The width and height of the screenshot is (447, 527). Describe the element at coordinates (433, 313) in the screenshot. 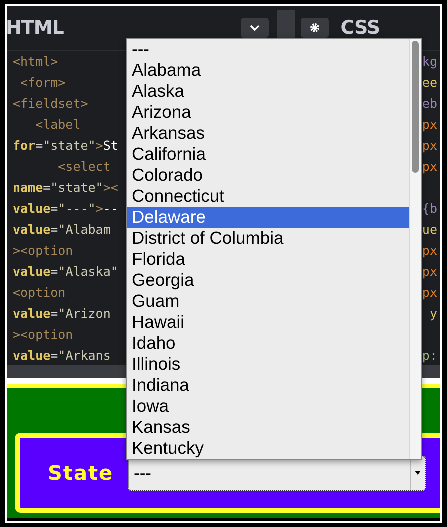

I see `code-line: y` at that location.